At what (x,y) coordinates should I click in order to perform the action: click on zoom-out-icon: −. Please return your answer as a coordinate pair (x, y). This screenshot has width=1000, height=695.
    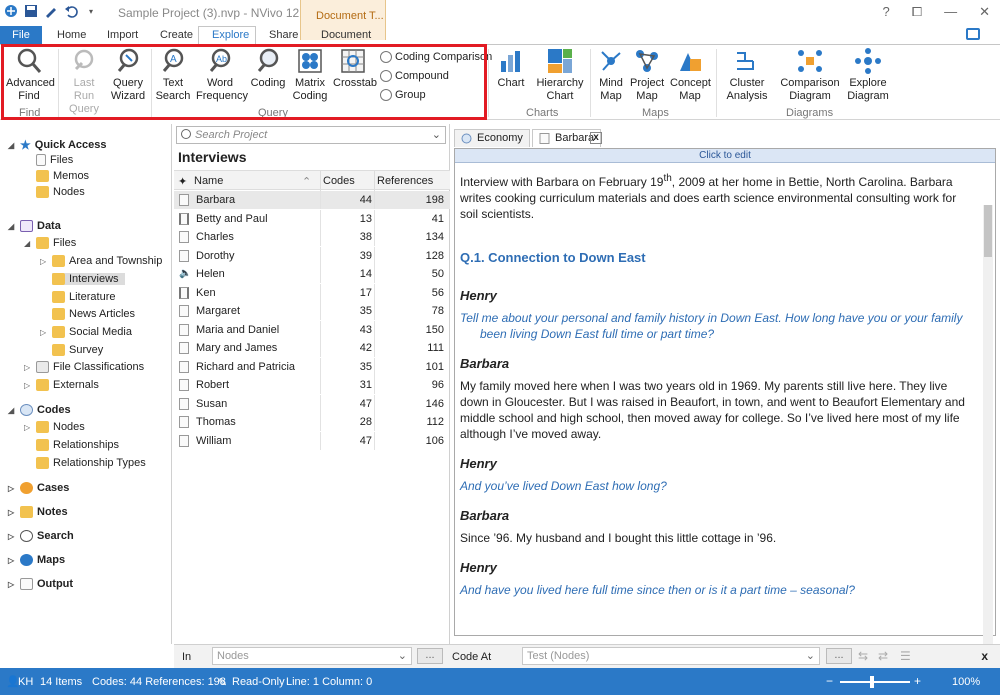
    Looking at the image, I should click on (829, 681).